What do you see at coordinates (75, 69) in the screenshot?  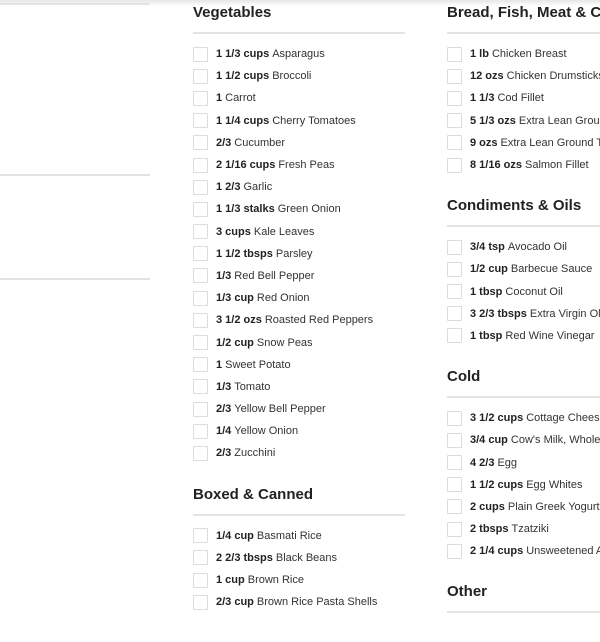 I see `list-item: 2 Clementines` at bounding box center [75, 69].